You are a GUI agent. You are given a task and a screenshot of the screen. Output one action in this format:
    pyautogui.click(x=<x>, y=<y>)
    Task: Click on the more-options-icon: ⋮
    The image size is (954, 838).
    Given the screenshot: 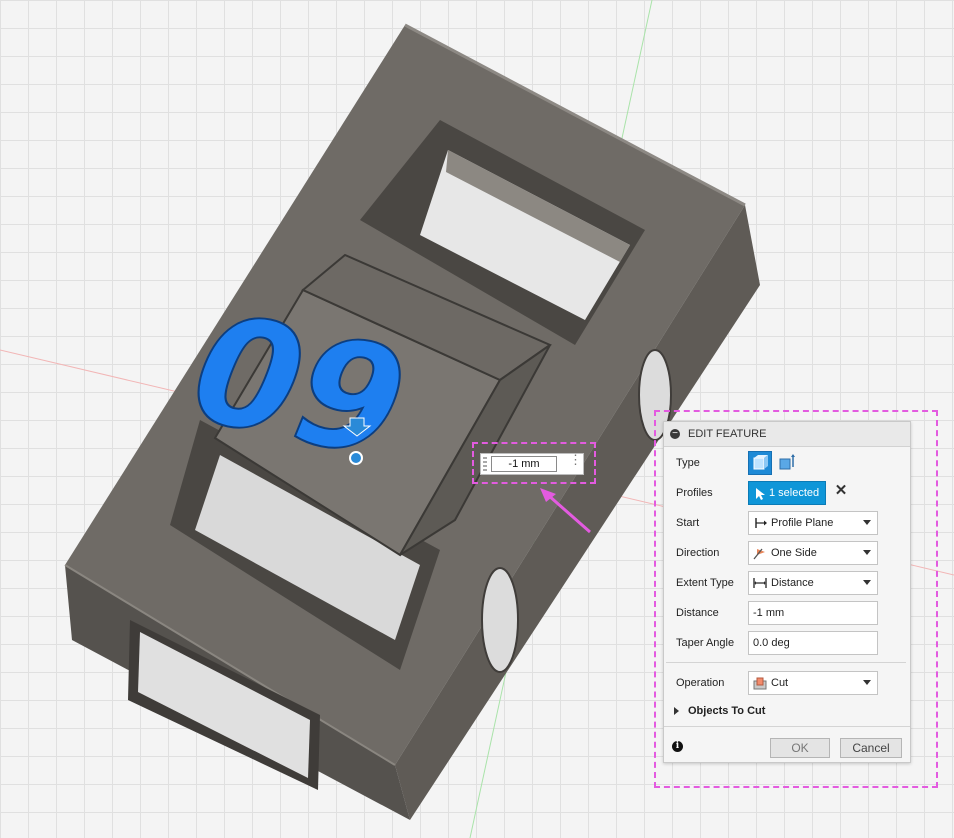 What is the action you would take?
    pyautogui.click(x=575, y=462)
    